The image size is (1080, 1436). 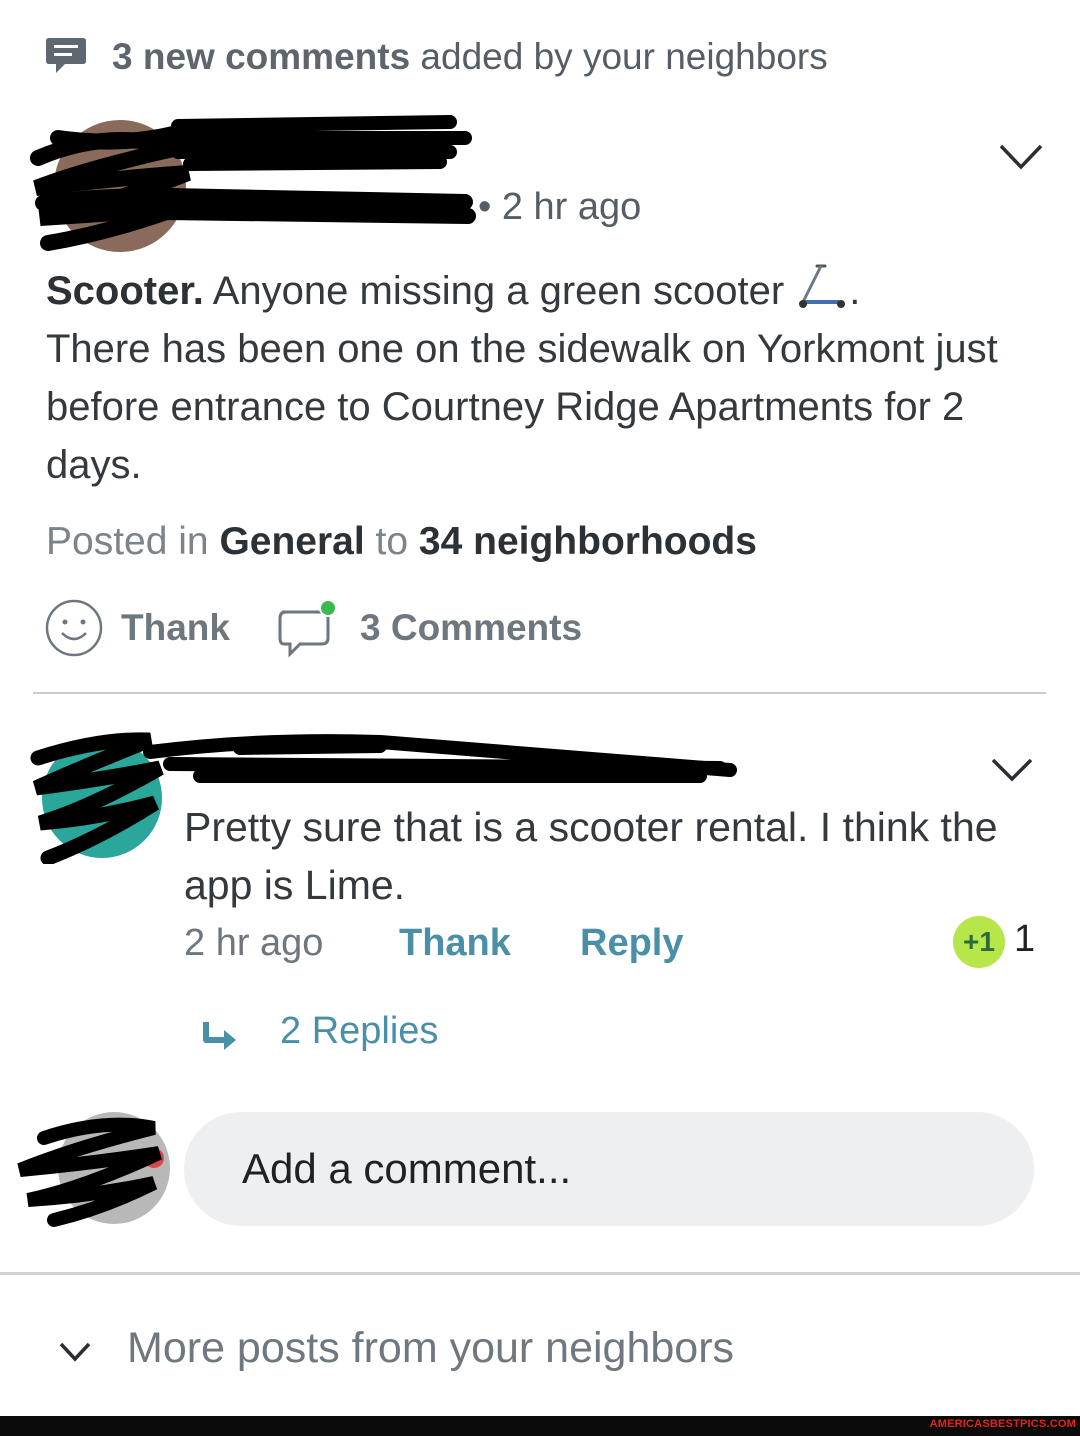 What do you see at coordinates (631, 943) in the screenshot?
I see `comment-reply-link: Reply` at bounding box center [631, 943].